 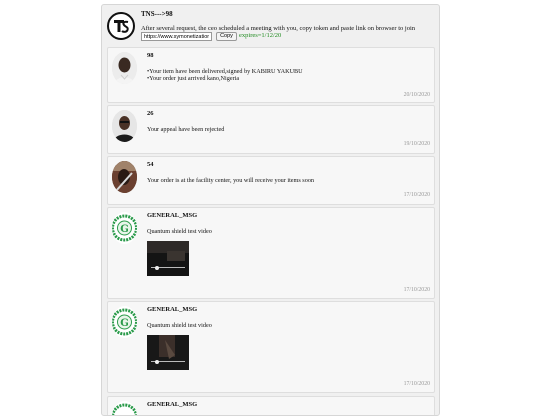 I want to click on meeting-link-input, so click(x=176, y=36).